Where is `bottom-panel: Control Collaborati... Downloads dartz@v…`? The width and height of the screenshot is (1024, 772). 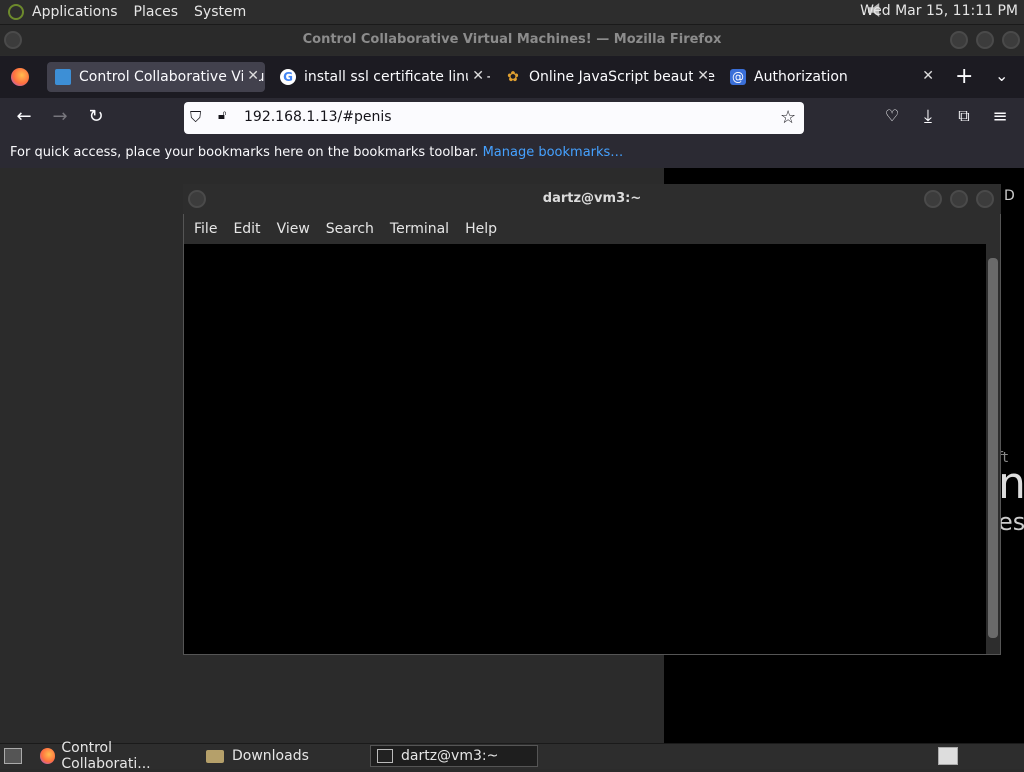 bottom-panel: Control Collaborati... Downloads dartz@v… is located at coordinates (512, 756).